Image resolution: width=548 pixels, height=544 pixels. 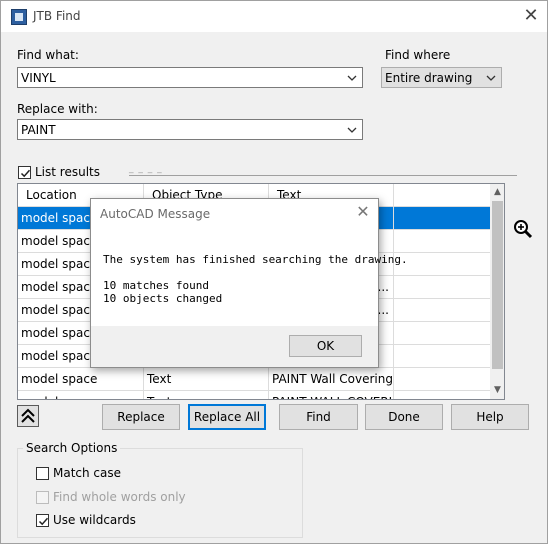 What do you see at coordinates (94, 520) in the screenshot?
I see `use-wildcards-label: Use wildcards` at bounding box center [94, 520].